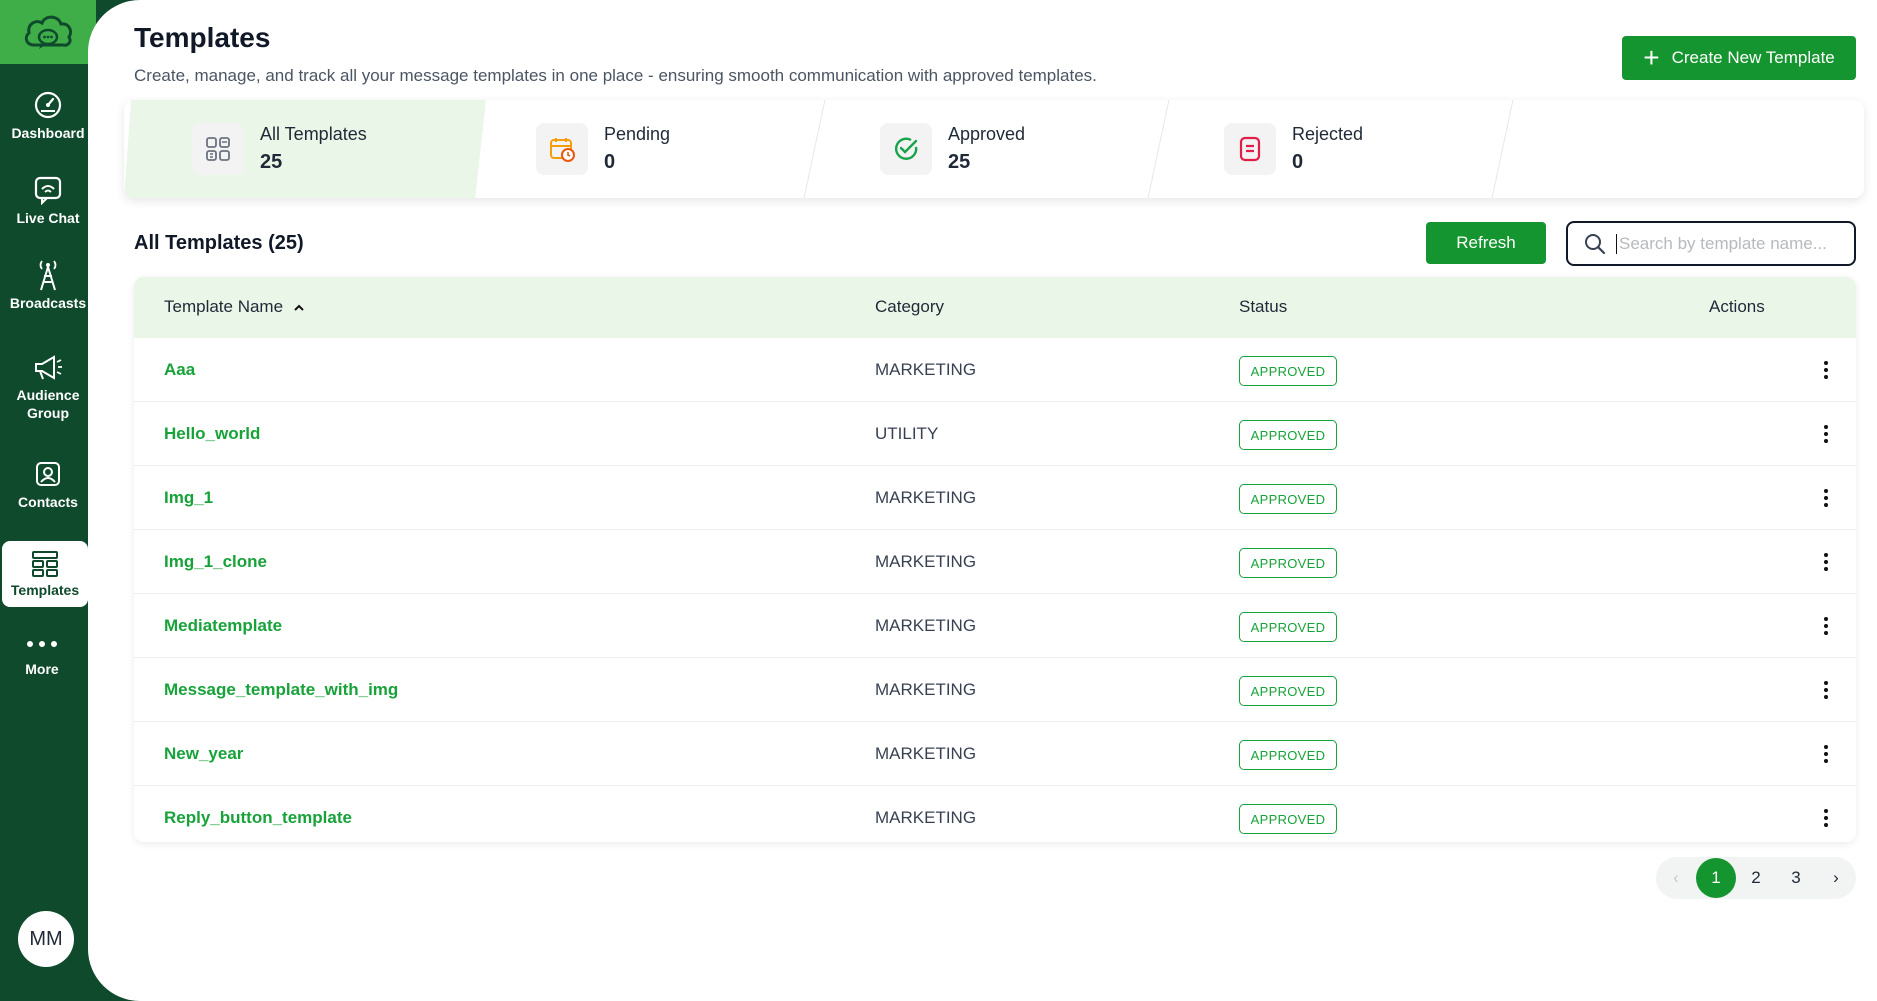 Image resolution: width=1877 pixels, height=1001 pixels. I want to click on create-template-label: Create New Template, so click(1753, 57).